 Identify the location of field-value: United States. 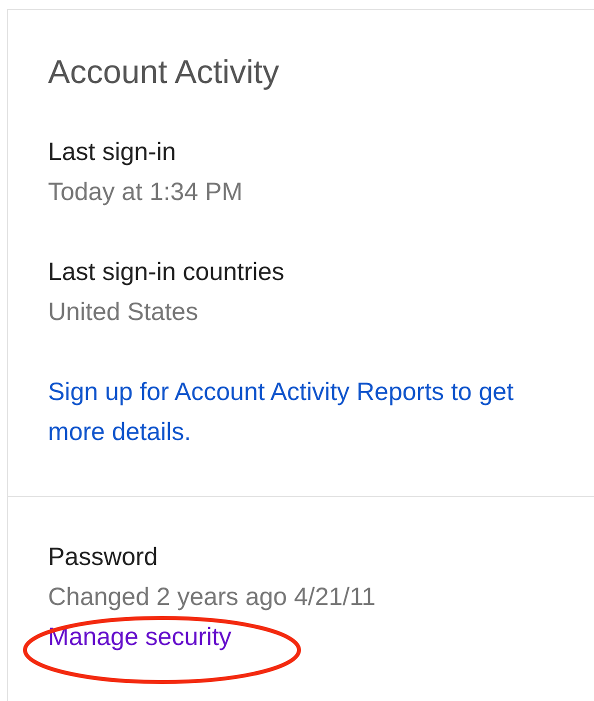
(123, 312).